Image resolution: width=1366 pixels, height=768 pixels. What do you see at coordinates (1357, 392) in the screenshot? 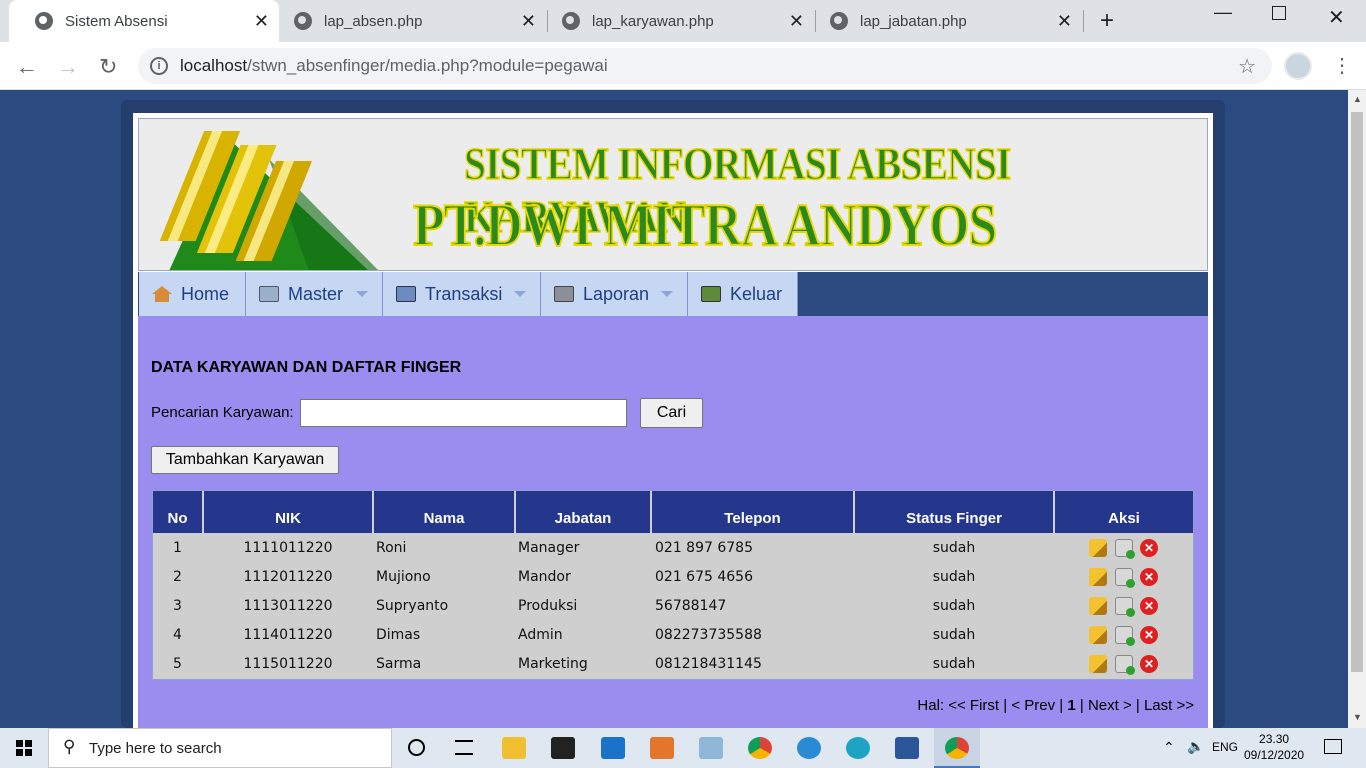
I see `scrollbar-thumb` at bounding box center [1357, 392].